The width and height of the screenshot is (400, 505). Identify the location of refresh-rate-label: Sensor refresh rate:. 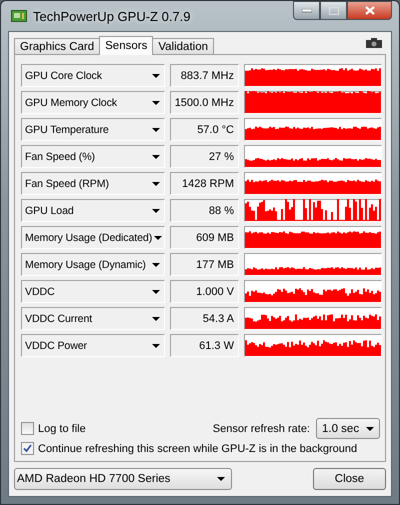
(261, 428).